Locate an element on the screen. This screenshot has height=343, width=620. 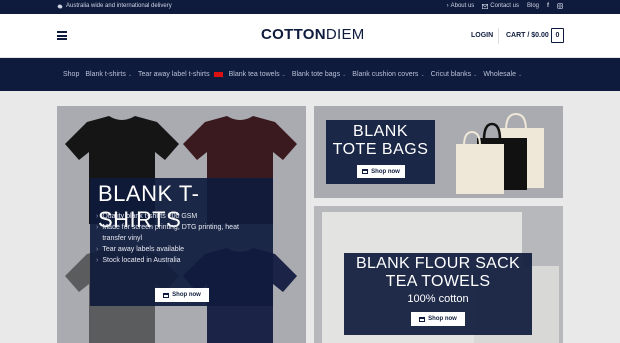
tote-bags-image is located at coordinates (500, 153).